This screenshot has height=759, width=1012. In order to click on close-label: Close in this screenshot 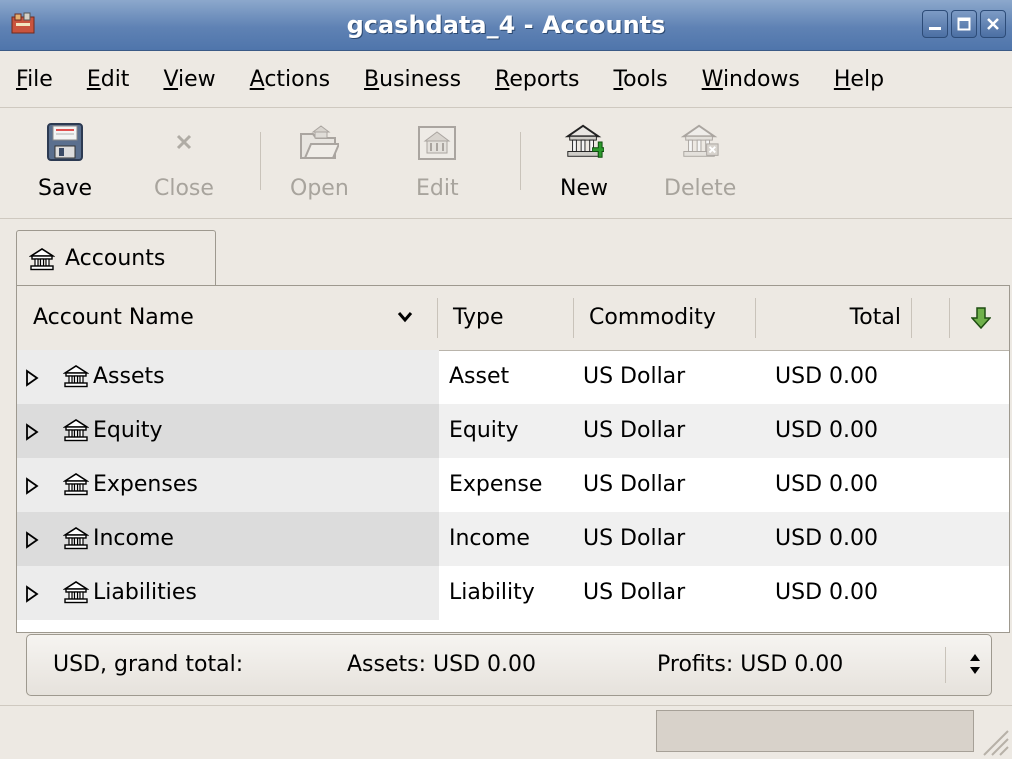, I will do `click(184, 188)`.